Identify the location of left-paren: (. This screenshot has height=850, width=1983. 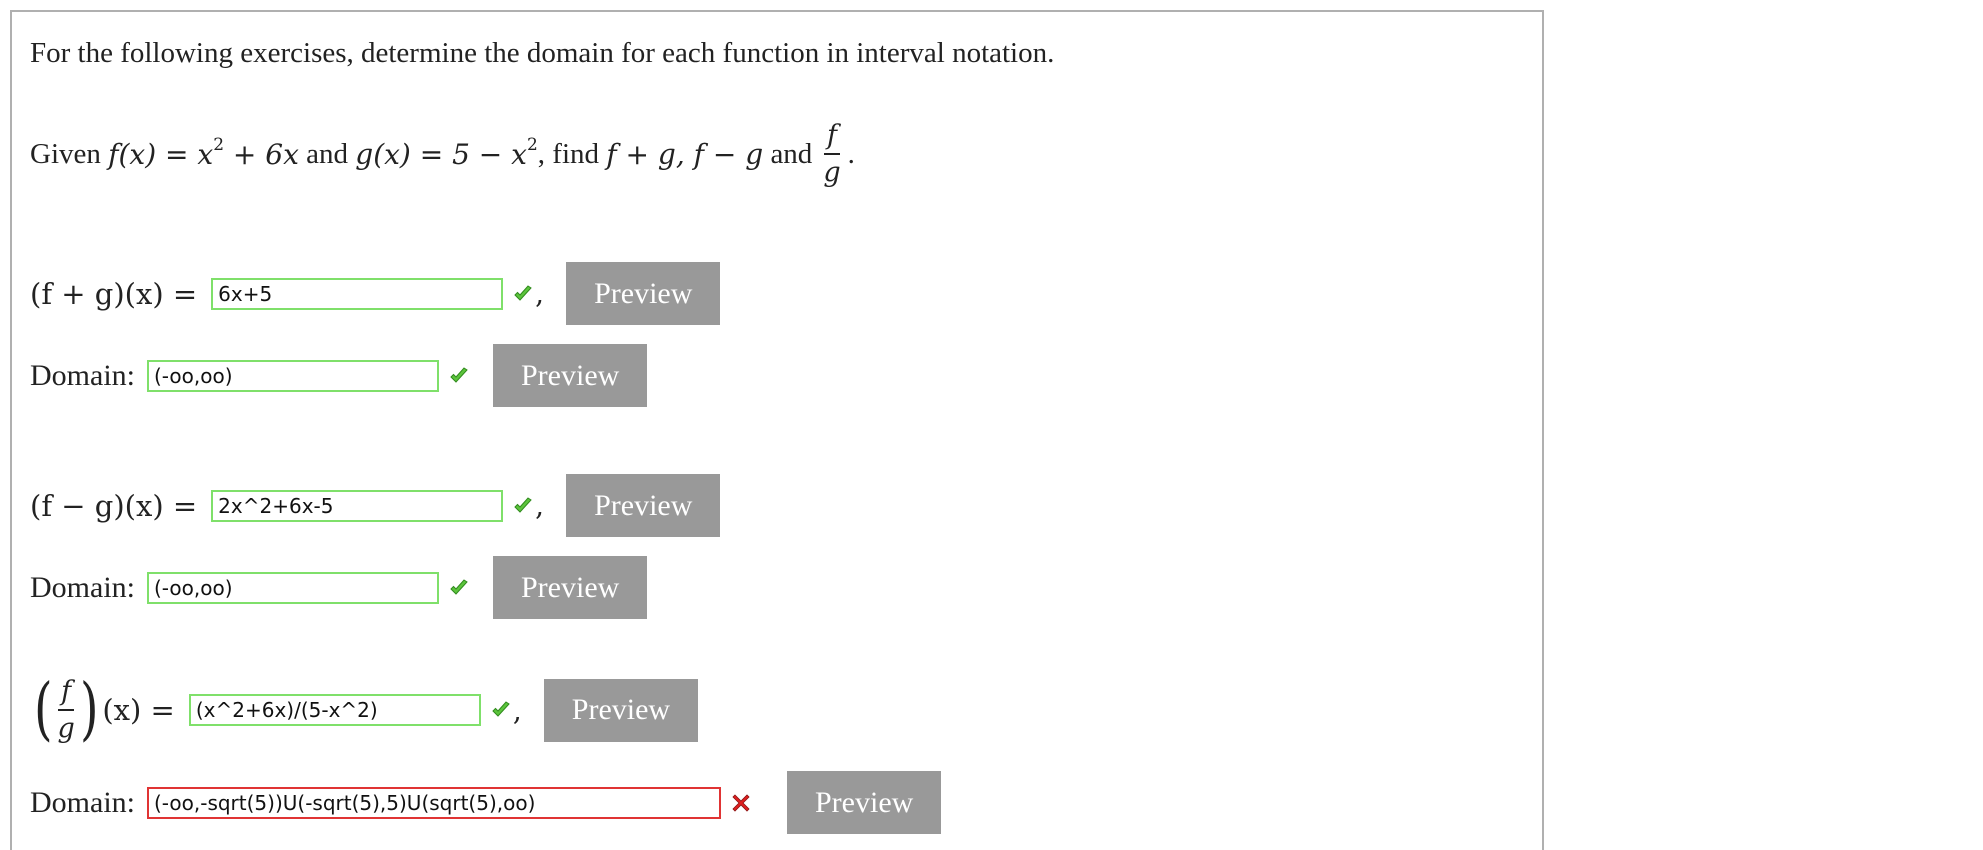
(43, 709).